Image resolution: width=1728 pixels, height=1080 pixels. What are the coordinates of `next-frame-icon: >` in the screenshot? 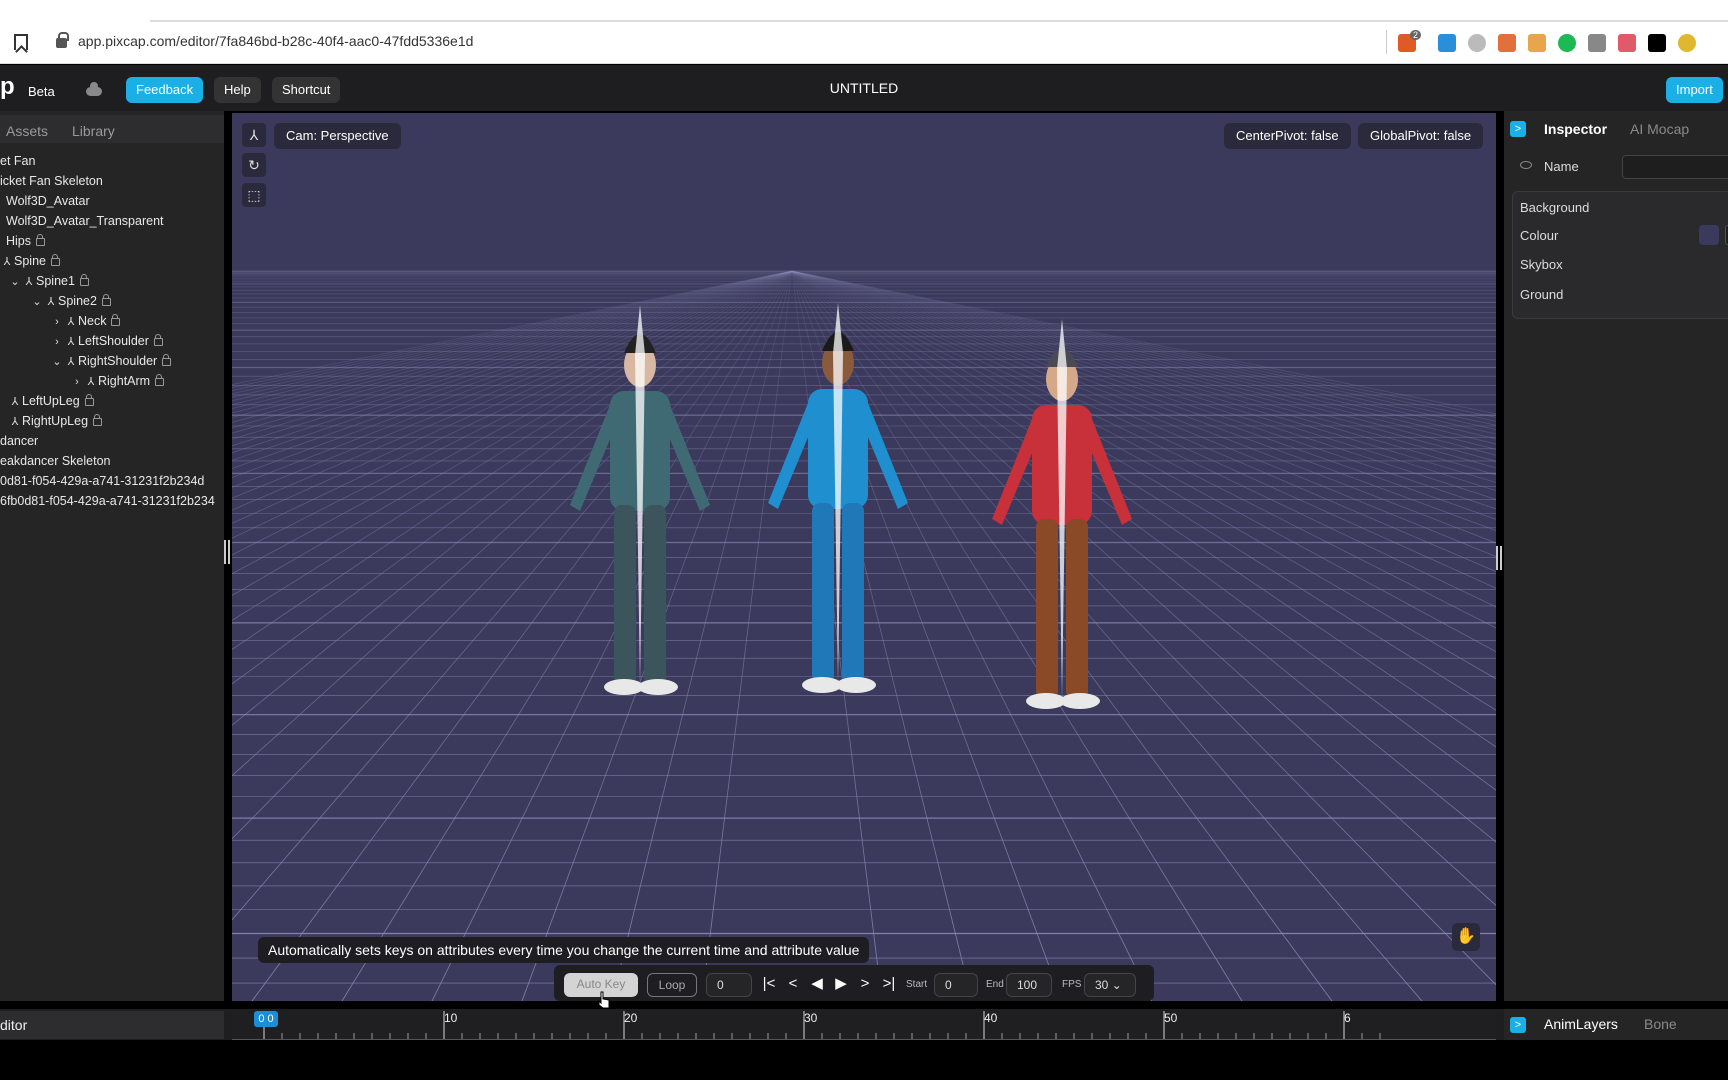 It's located at (865, 984).